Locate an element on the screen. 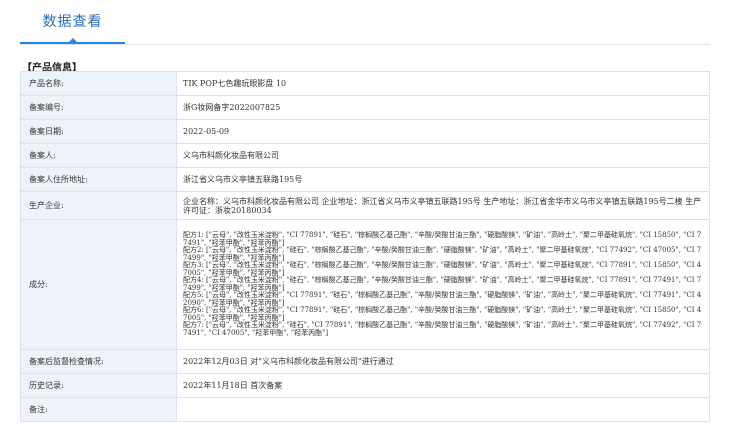 Image resolution: width=730 pixels, height=425 pixels. table-row: 备案人住所地址: 浙江省义乌市义亭镇五联路195号 is located at coordinates (365, 179).